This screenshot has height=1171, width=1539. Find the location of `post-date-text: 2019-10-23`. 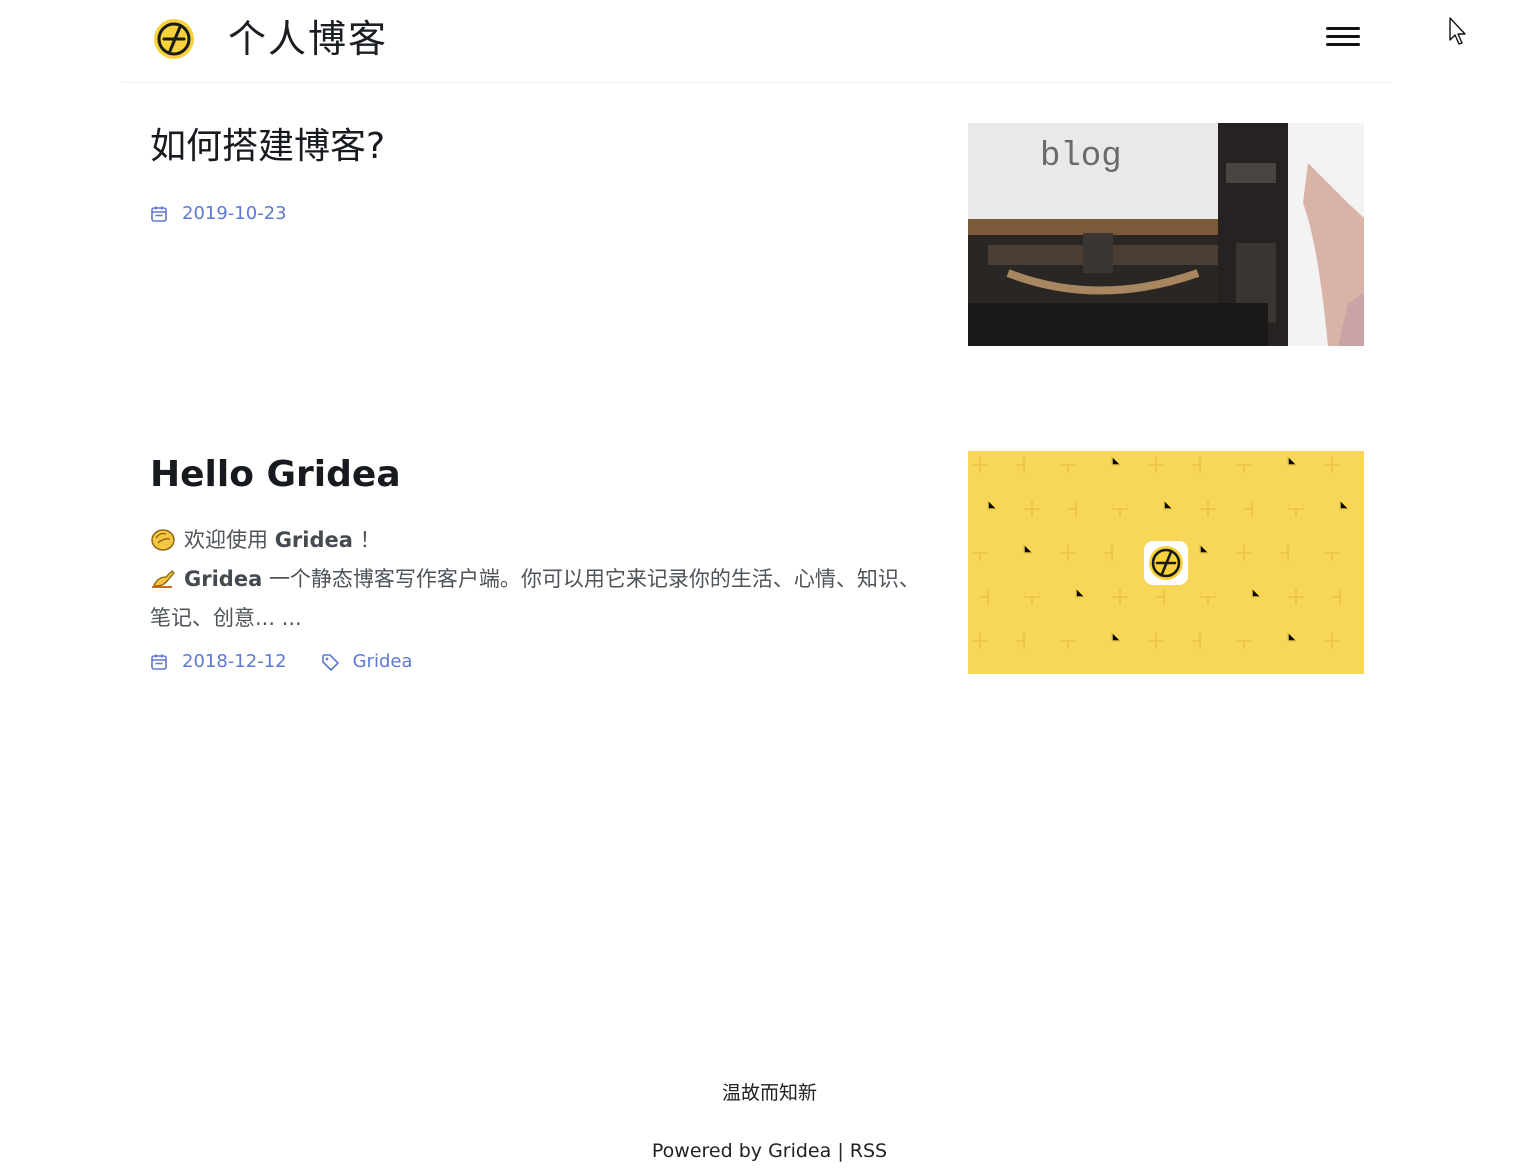

post-date-text: 2019-10-23 is located at coordinates (234, 213).